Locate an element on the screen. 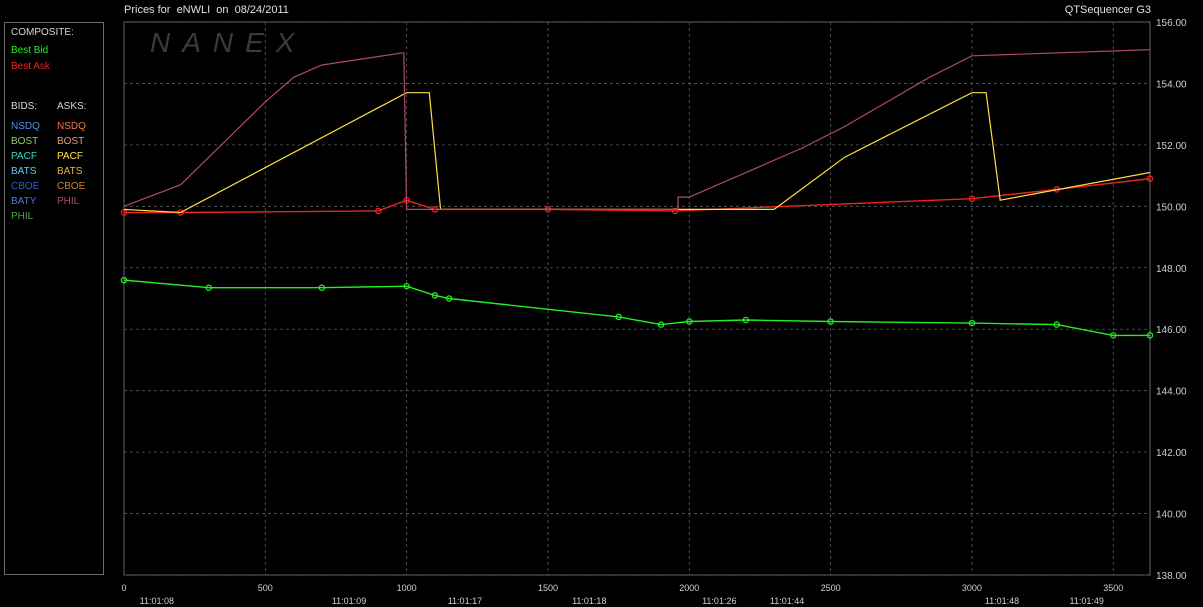 This screenshot has height=607, width=1203. y-tick-label: 142.00 is located at coordinates (1171, 453).